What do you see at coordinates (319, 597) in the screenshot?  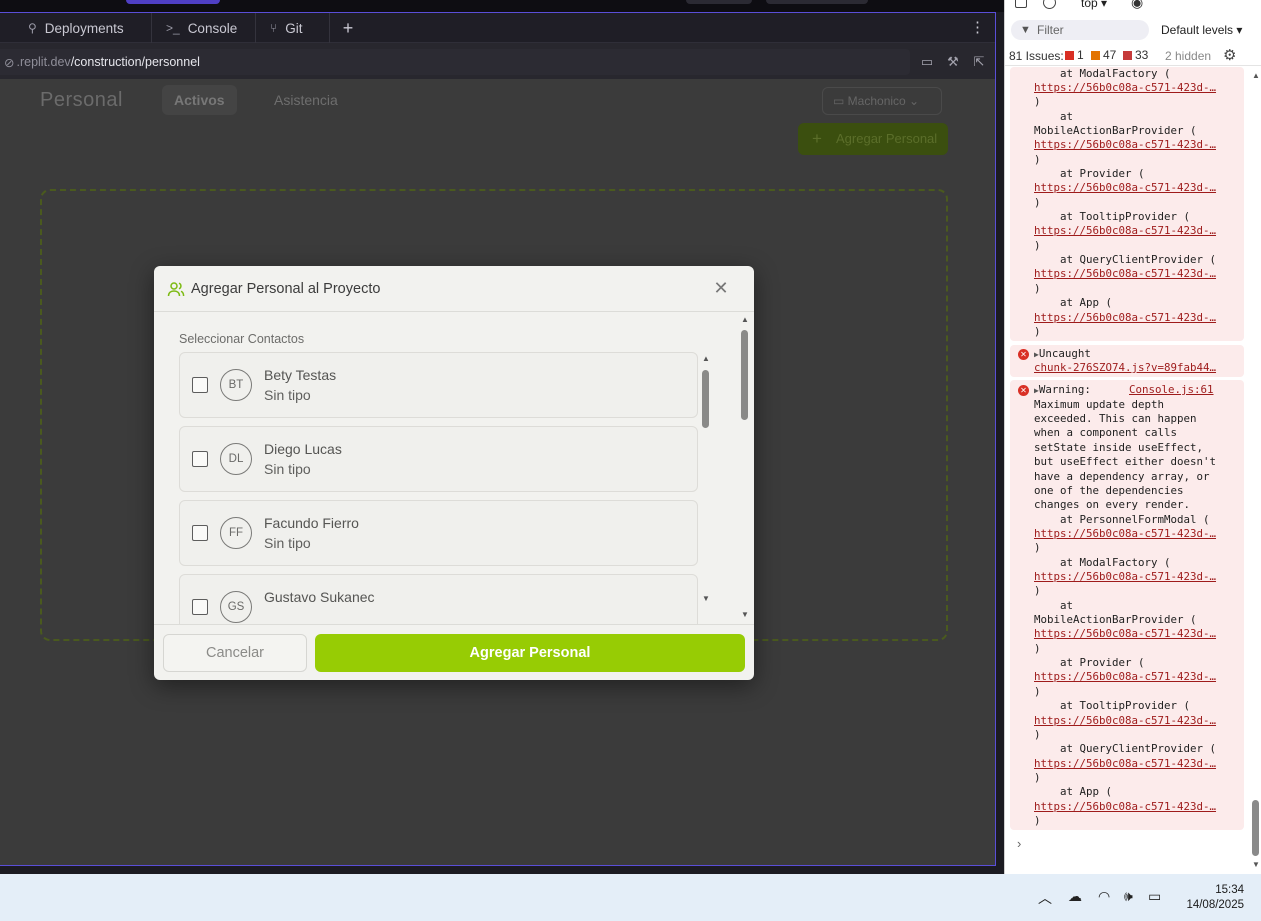 I see `contact-name: Gustavo Sukanec` at bounding box center [319, 597].